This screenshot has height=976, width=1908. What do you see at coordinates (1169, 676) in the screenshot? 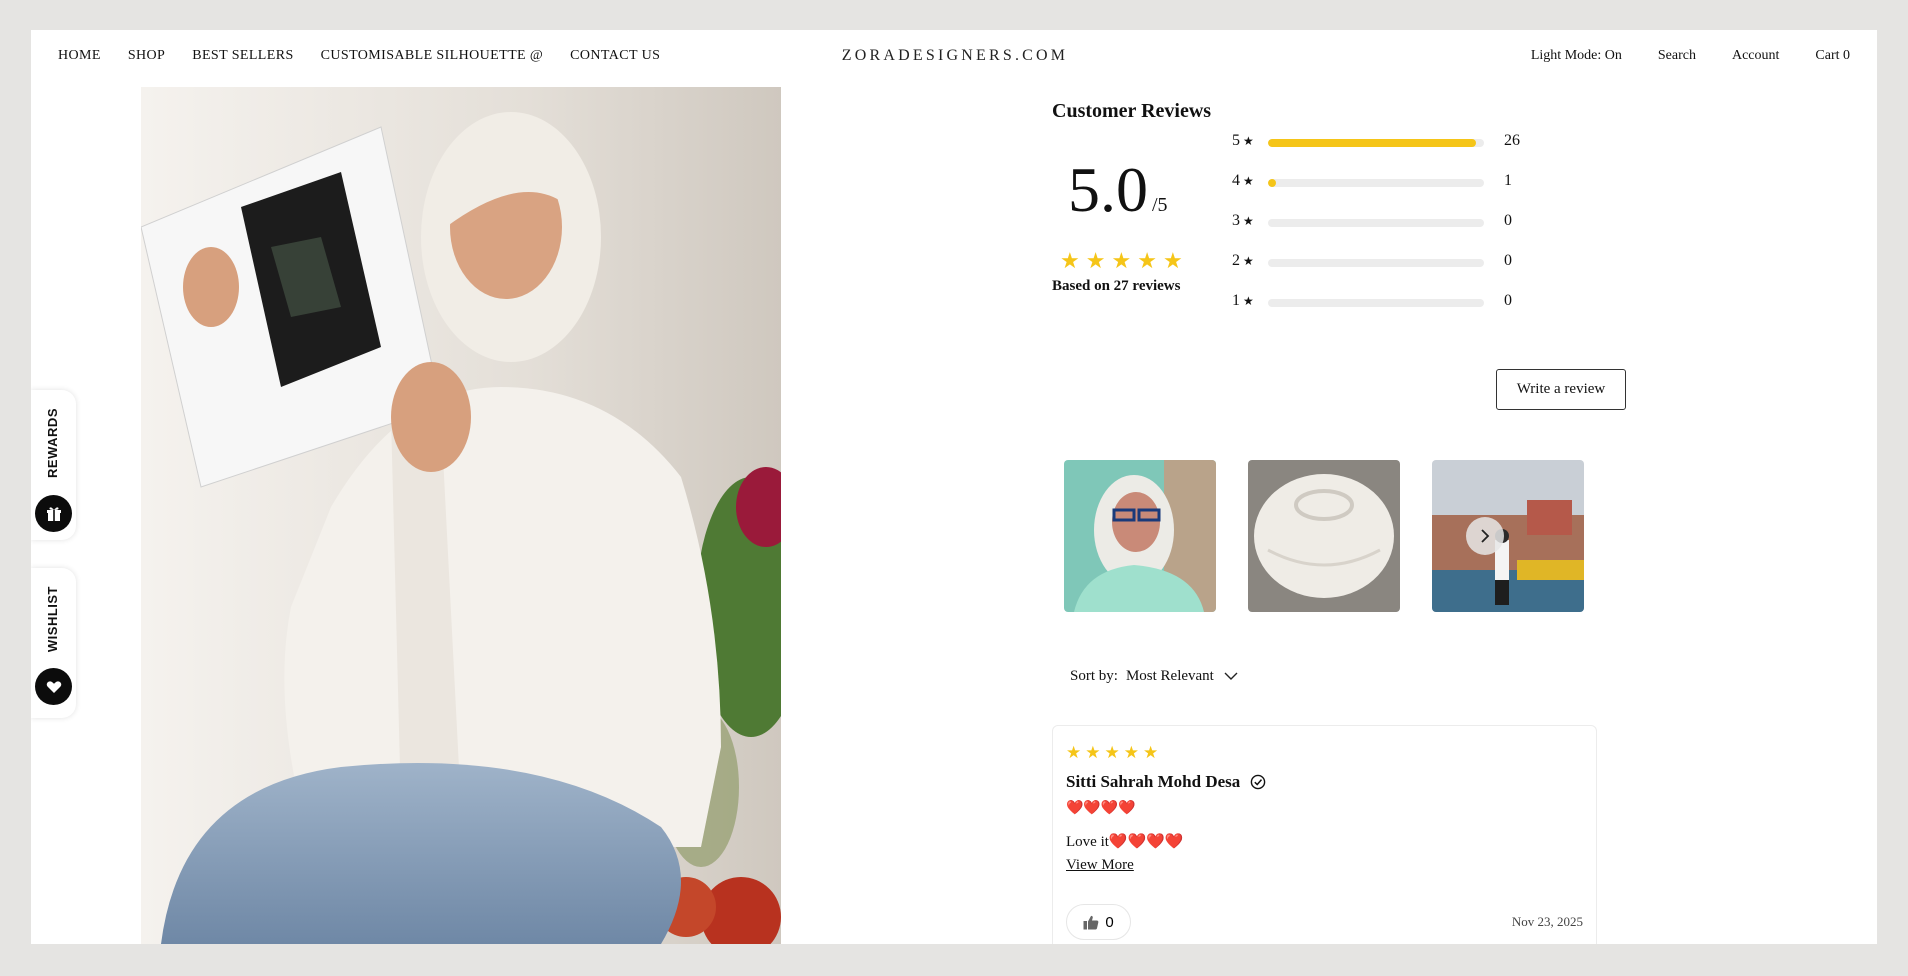
I see `sort-value: Most Relevant` at bounding box center [1169, 676].